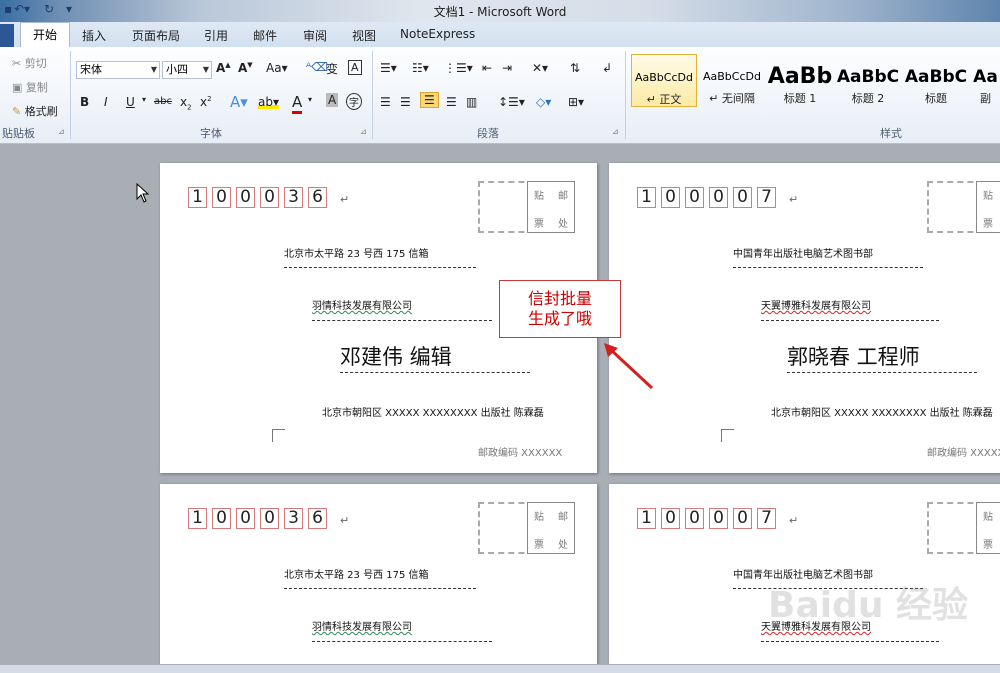  Describe the element at coordinates (163, 101) in the screenshot. I see `strikethrough-button: abc` at that location.